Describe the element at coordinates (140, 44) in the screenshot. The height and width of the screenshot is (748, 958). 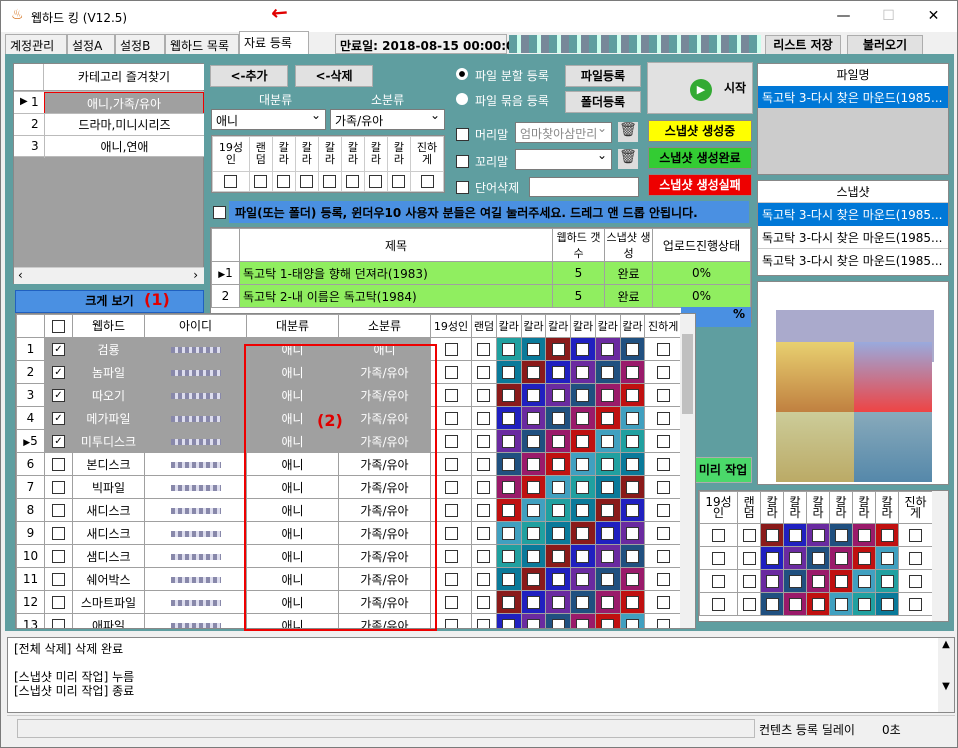
I see `tab-setting-b: 설정B` at that location.